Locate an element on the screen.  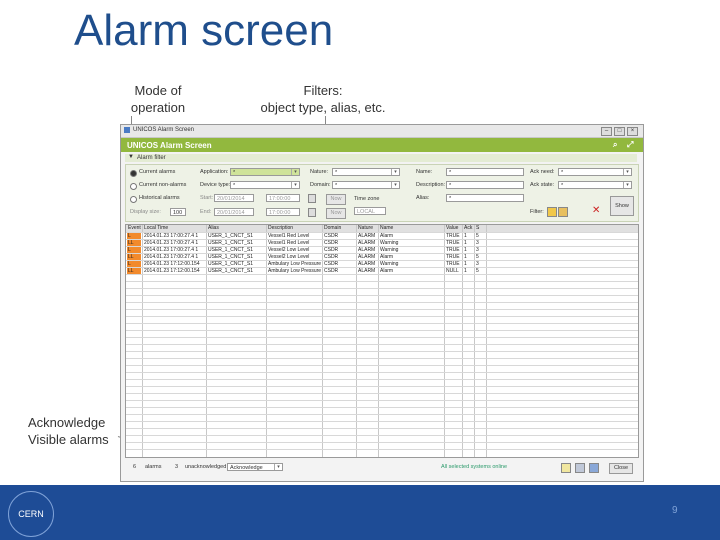
name-field: * is located at coordinates (485, 172).